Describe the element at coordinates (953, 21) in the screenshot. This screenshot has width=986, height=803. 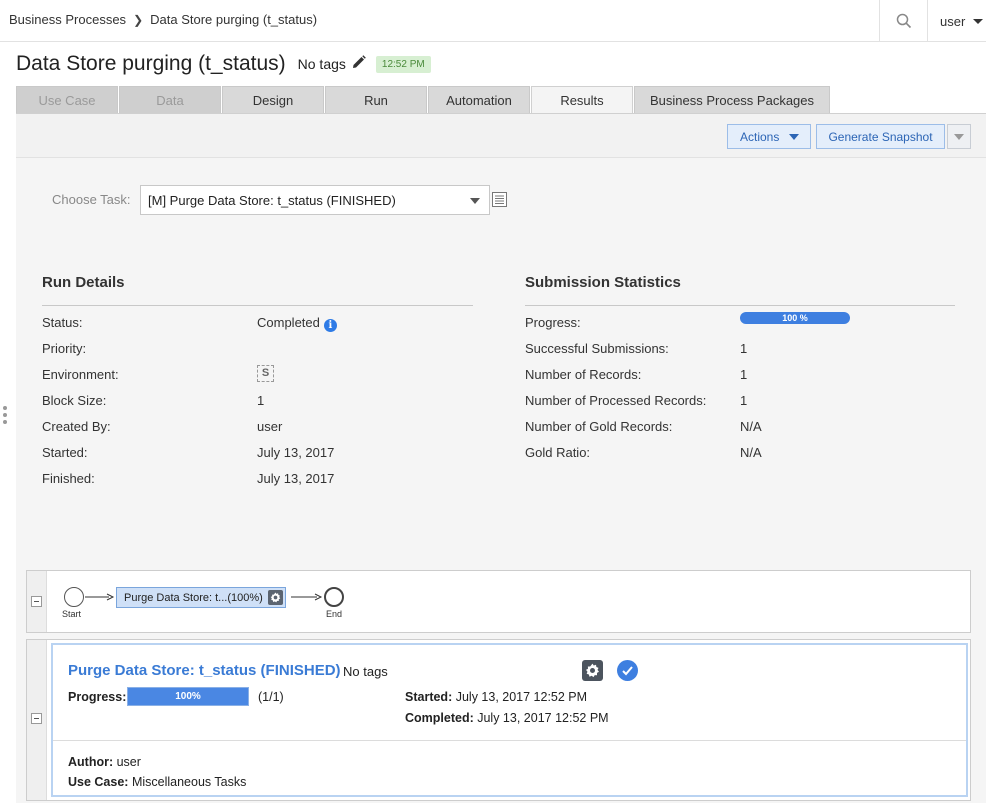
I see `user-name: user` at that location.